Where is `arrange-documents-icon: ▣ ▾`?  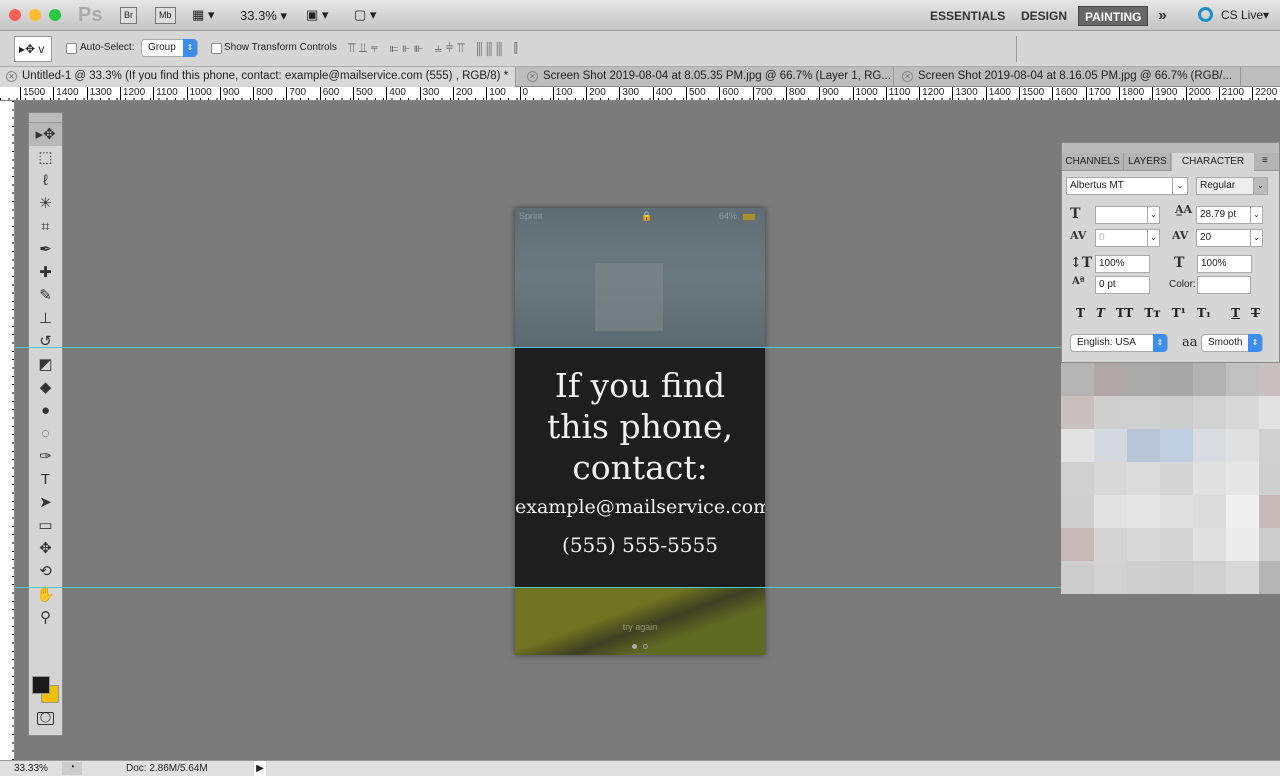 arrange-documents-icon: ▣ ▾ is located at coordinates (317, 15).